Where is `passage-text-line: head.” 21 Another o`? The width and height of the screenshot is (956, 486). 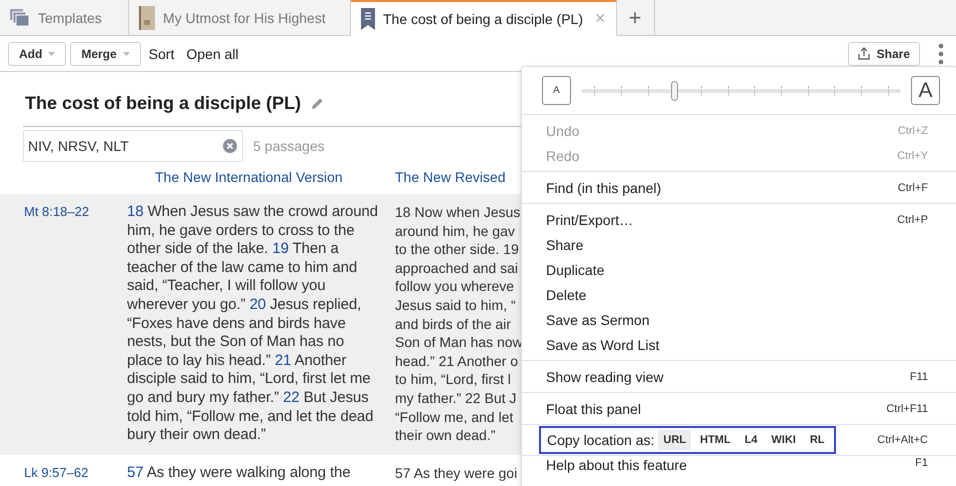
passage-text-line: head.” 21 Another o is located at coordinates (457, 361).